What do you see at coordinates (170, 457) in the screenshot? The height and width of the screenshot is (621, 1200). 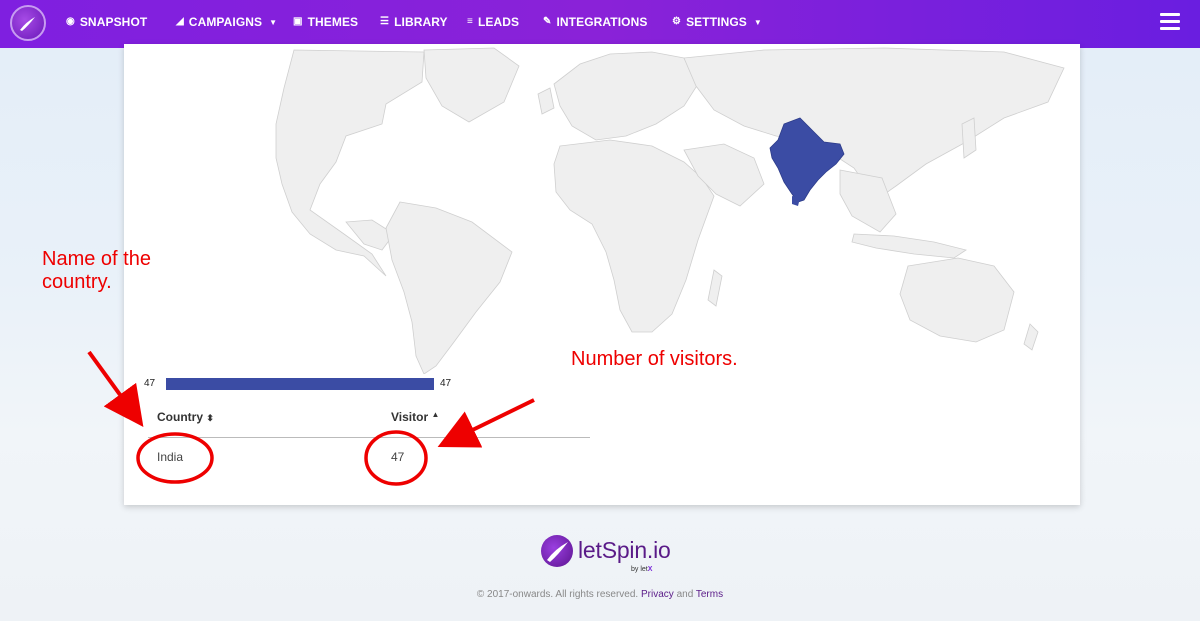 I see `table-cell-country: India` at bounding box center [170, 457].